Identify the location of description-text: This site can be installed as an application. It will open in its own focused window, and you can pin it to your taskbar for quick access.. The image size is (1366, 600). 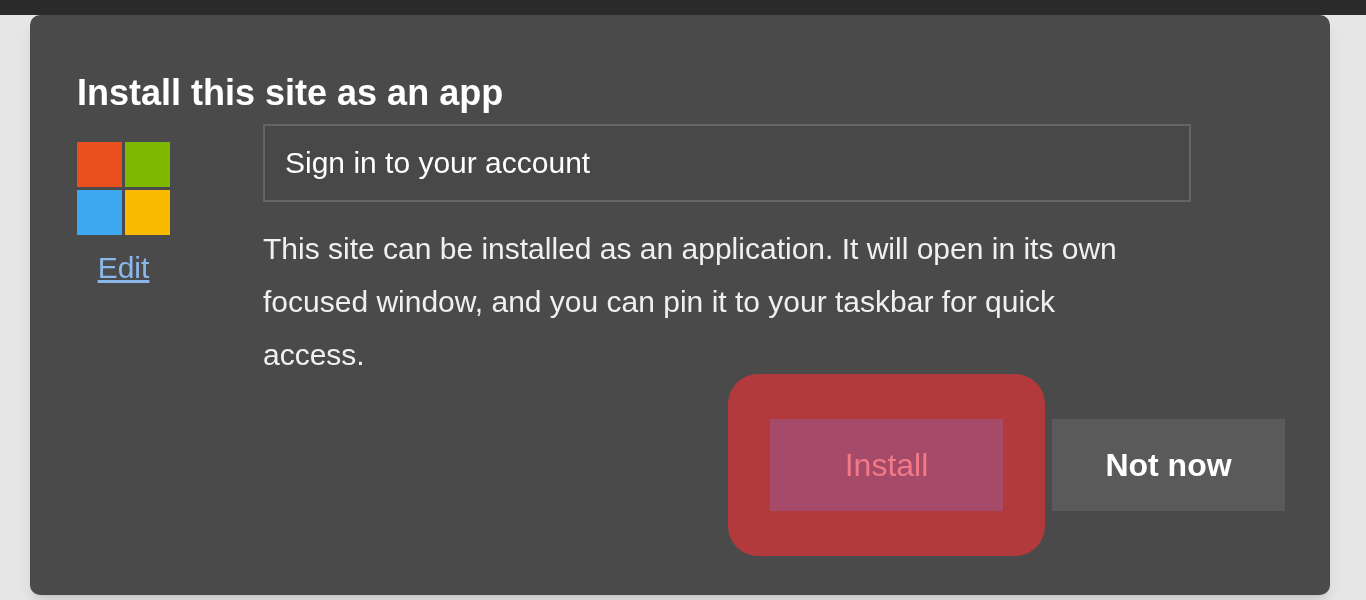
(690, 302).